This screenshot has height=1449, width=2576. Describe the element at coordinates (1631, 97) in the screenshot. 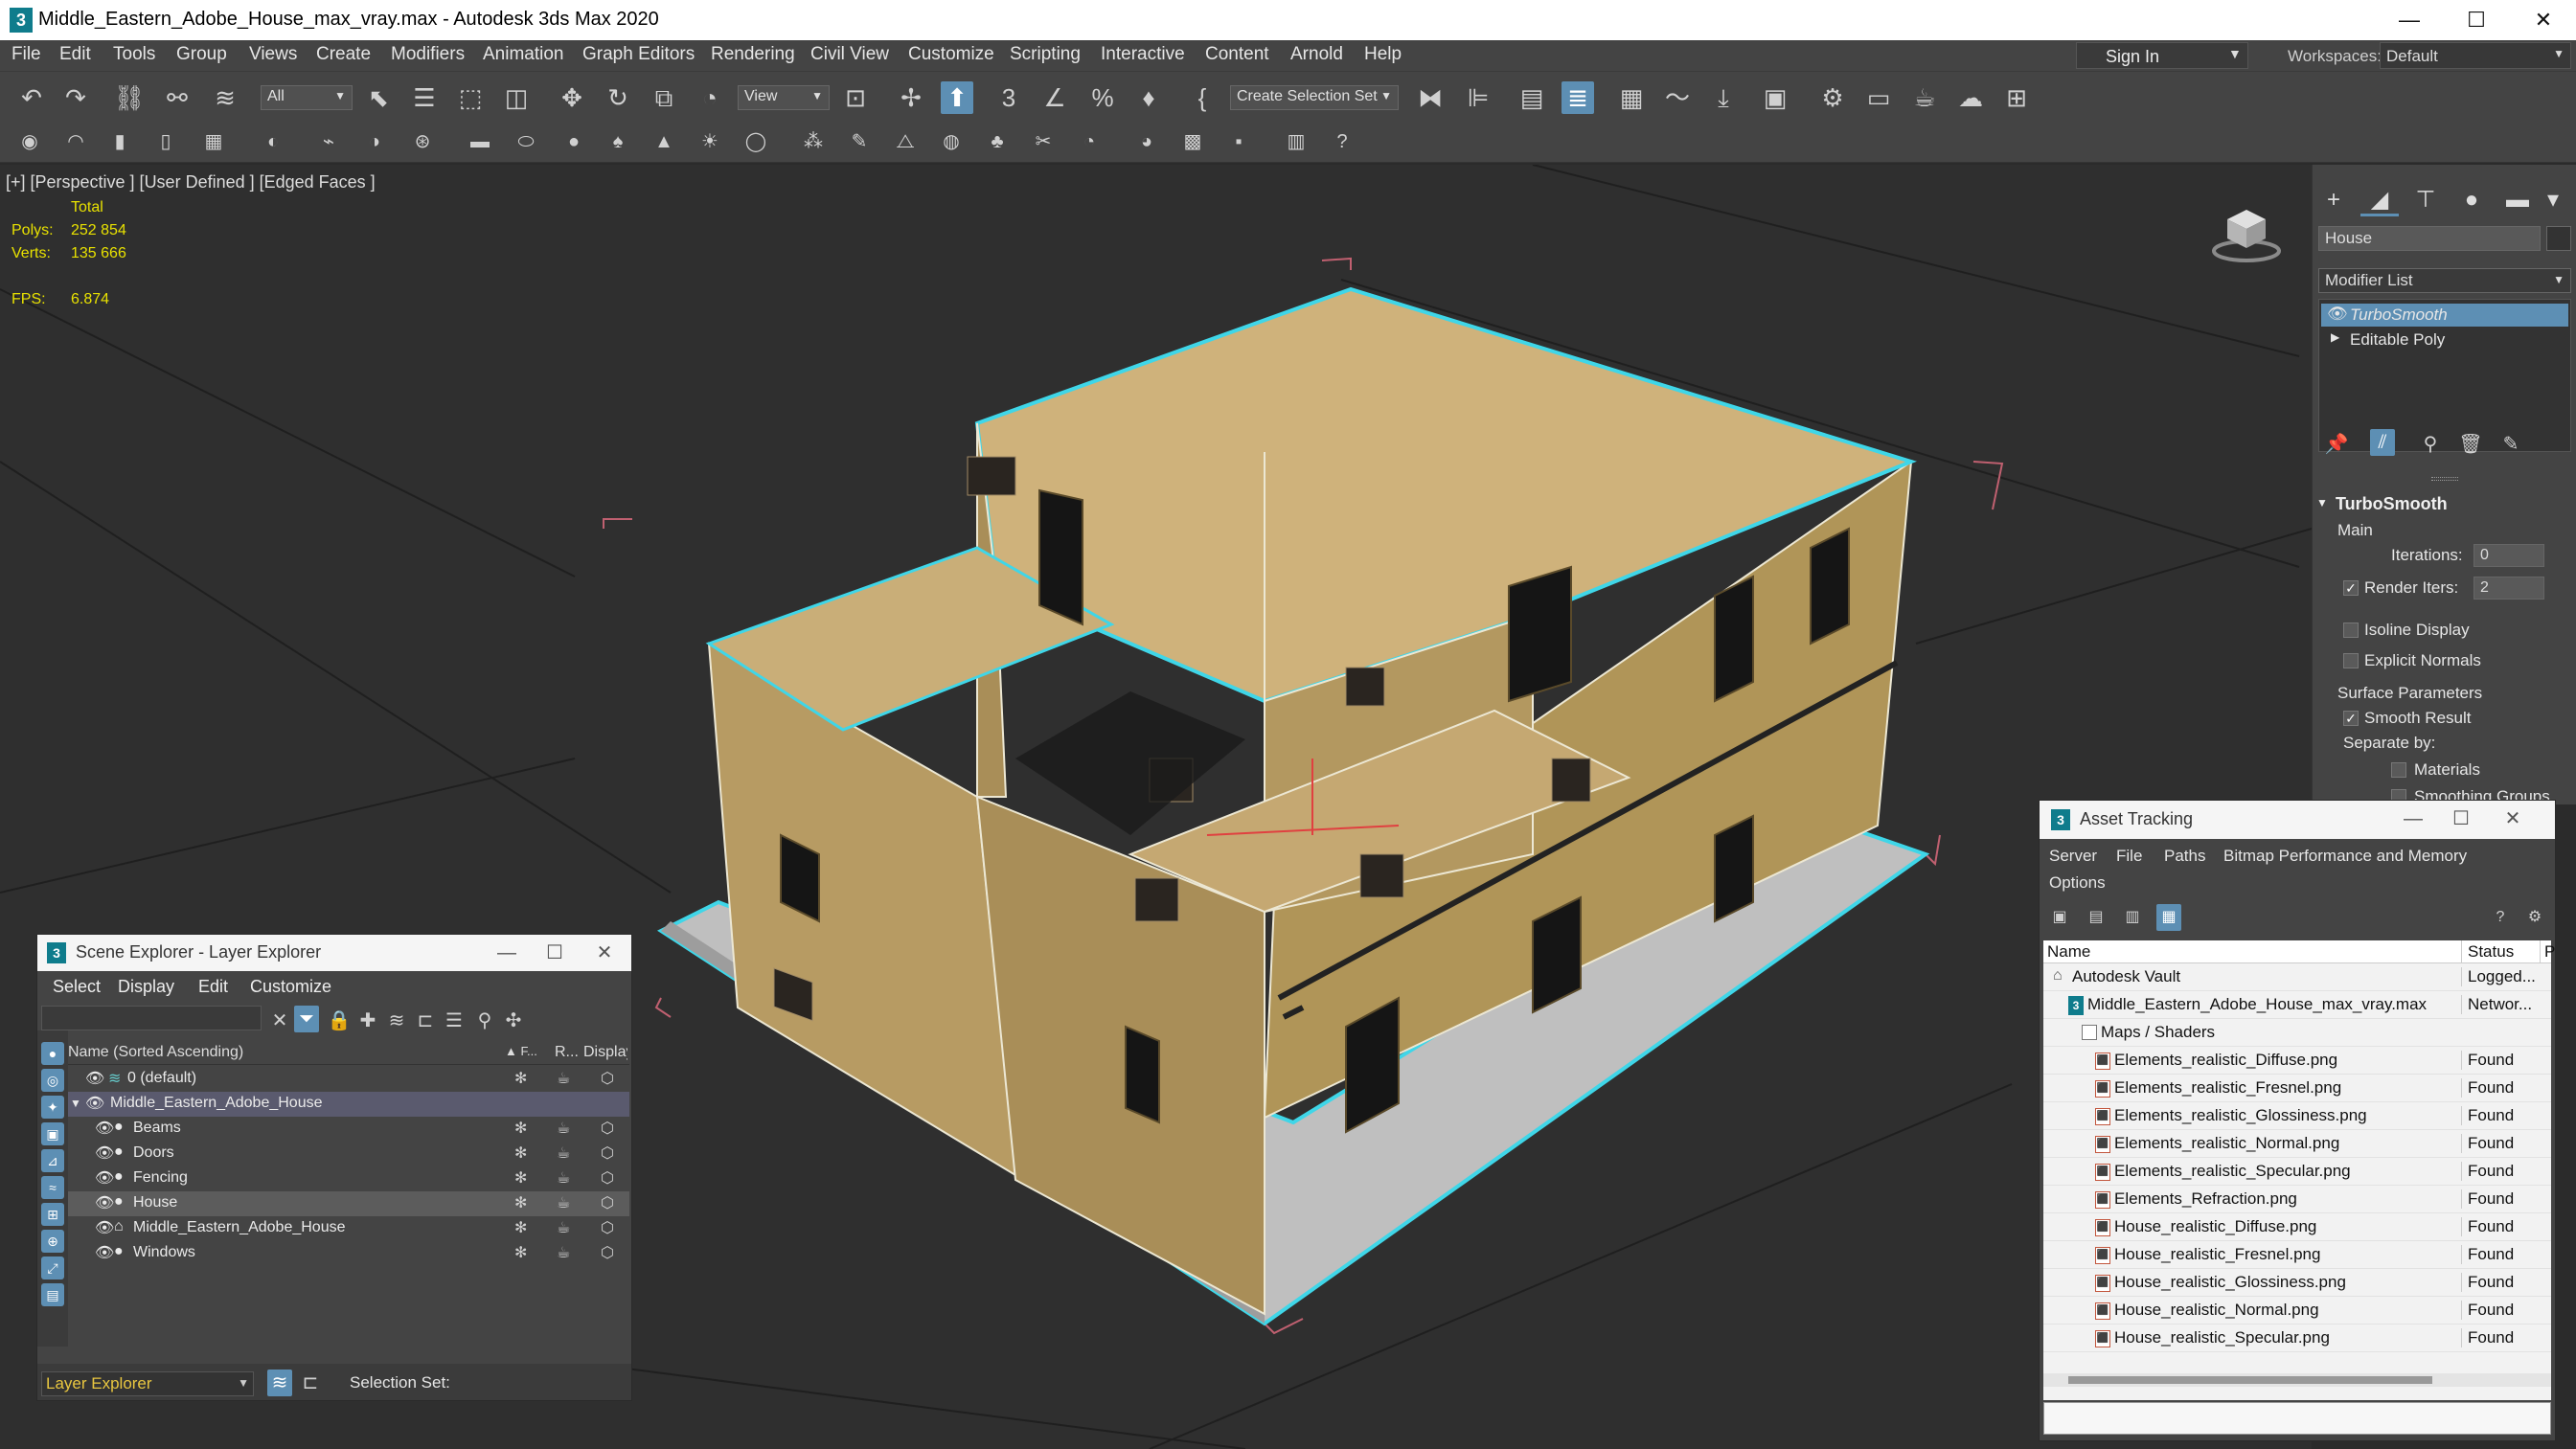

I see `toggle-ribbon-icon: ▦` at that location.